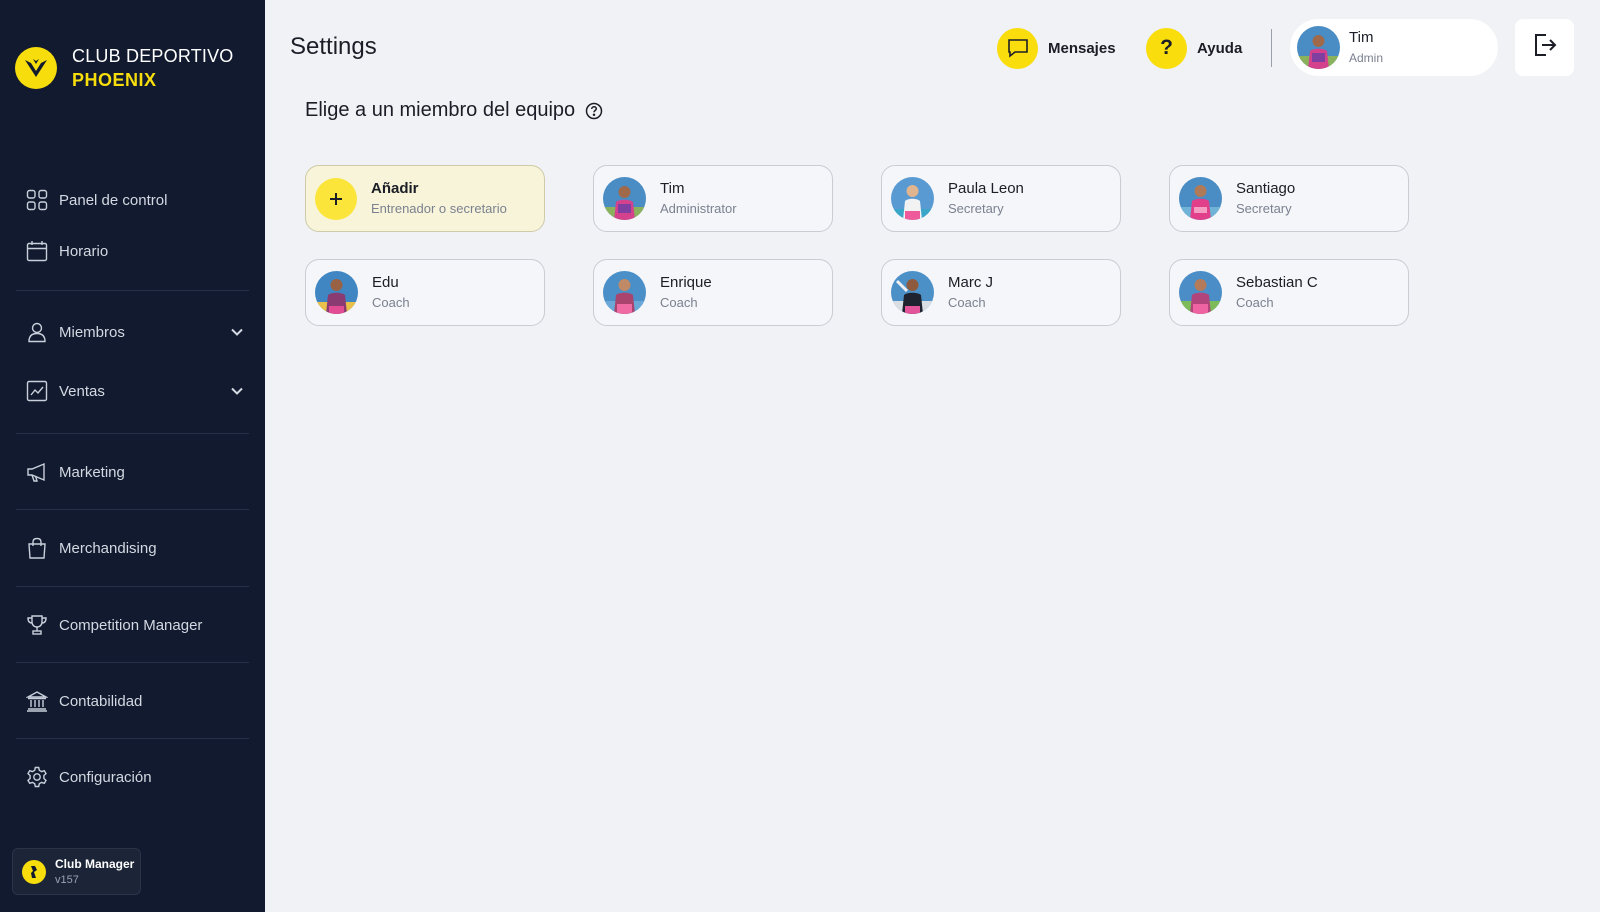  I want to click on member-role: Administrator, so click(698, 208).